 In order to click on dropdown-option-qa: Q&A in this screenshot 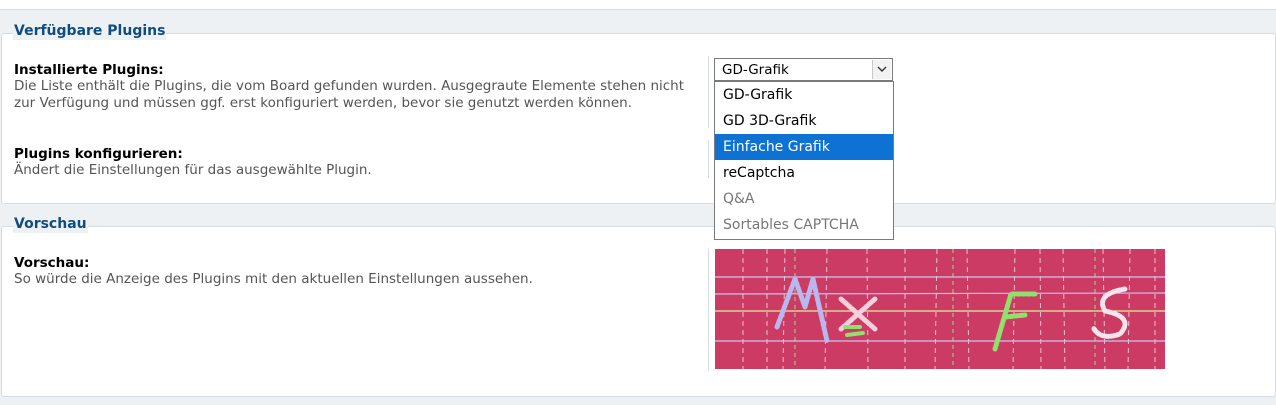, I will do `click(739, 199)`.